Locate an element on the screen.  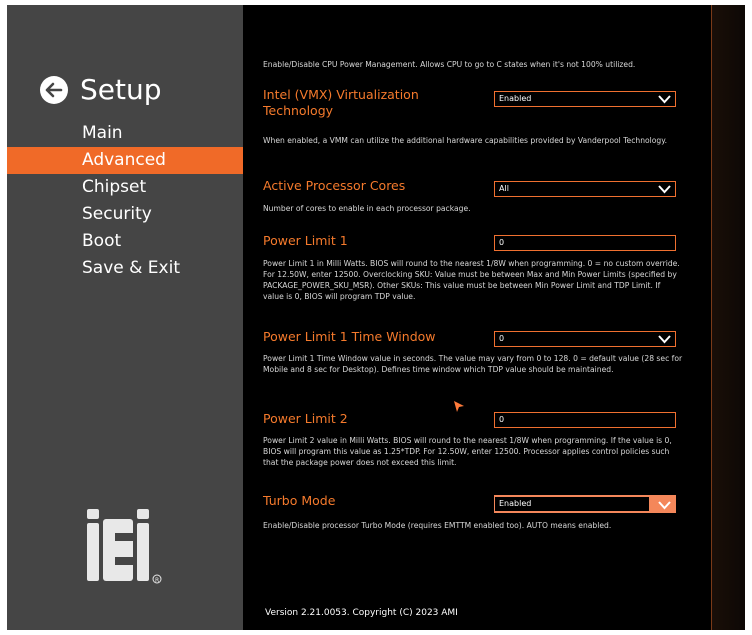
right-margin-panel is located at coordinates (728, 317).